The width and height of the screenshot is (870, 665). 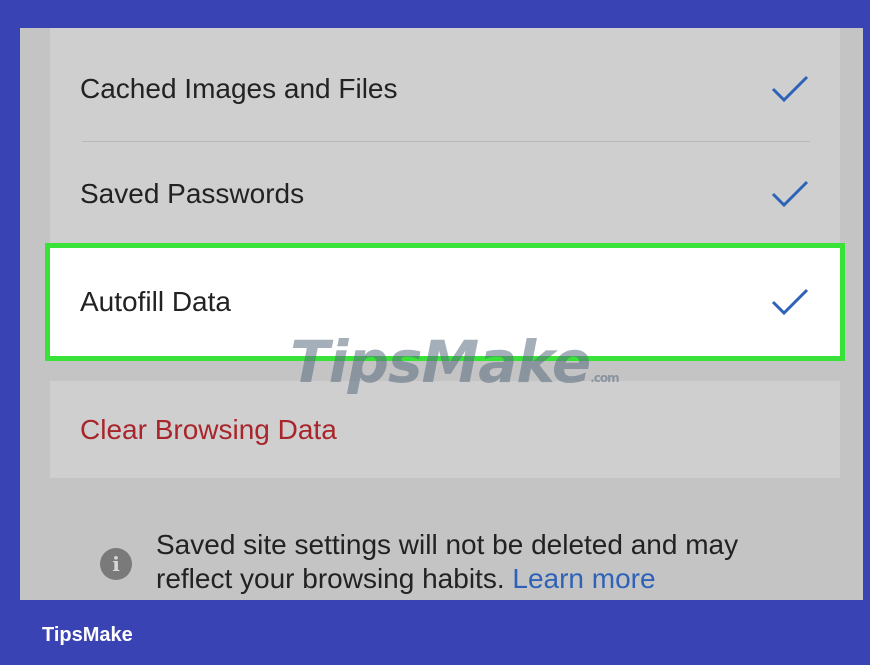 I want to click on option-label: Autofill Data, so click(x=155, y=301).